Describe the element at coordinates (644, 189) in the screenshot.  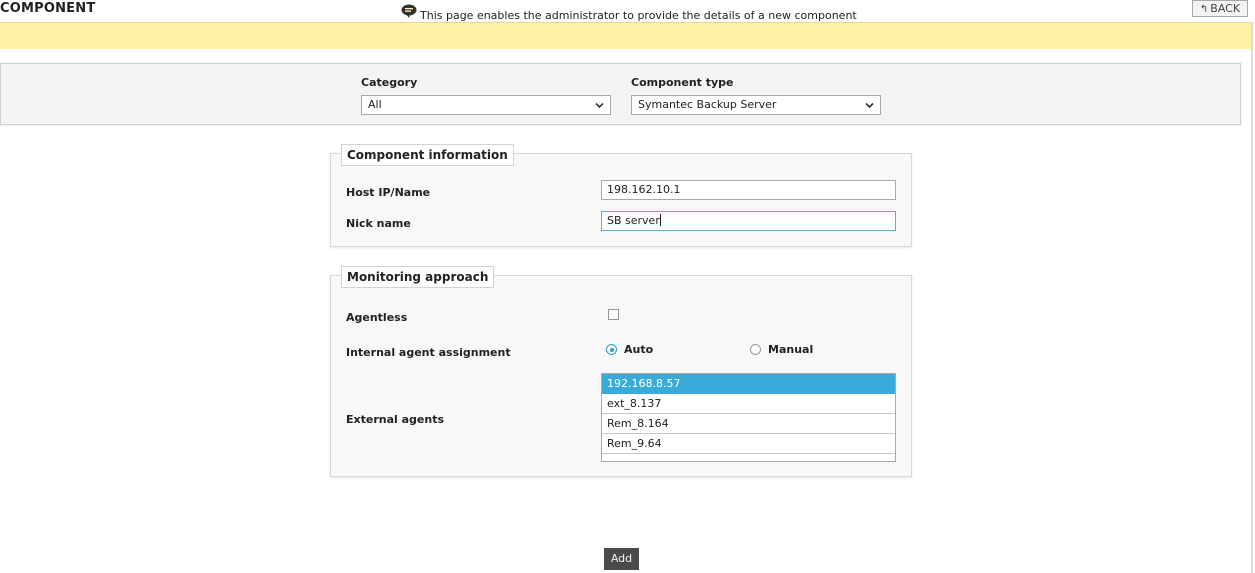
I see `host-input-value: 198.162.10.1` at that location.